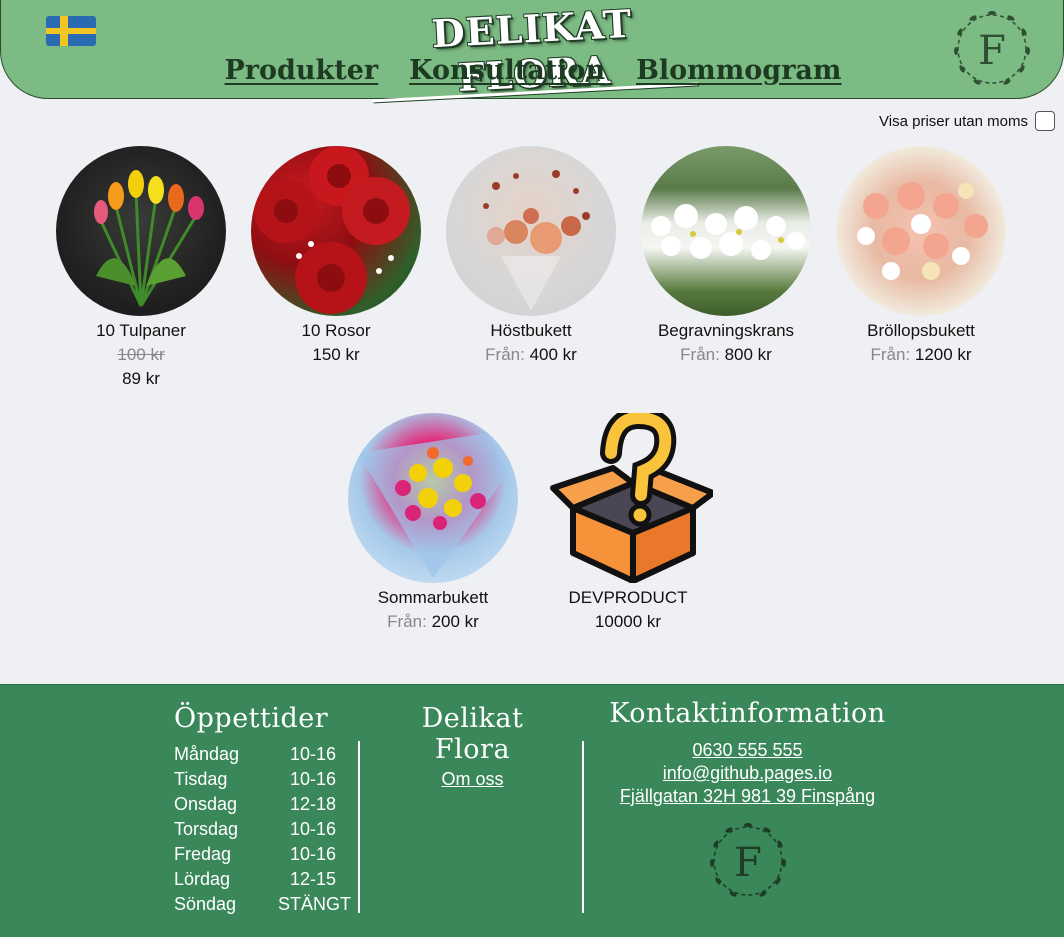 The width and height of the screenshot is (1064, 937). What do you see at coordinates (261, 779) in the screenshot?
I see `hours-row: Tisdag 10-16` at bounding box center [261, 779].